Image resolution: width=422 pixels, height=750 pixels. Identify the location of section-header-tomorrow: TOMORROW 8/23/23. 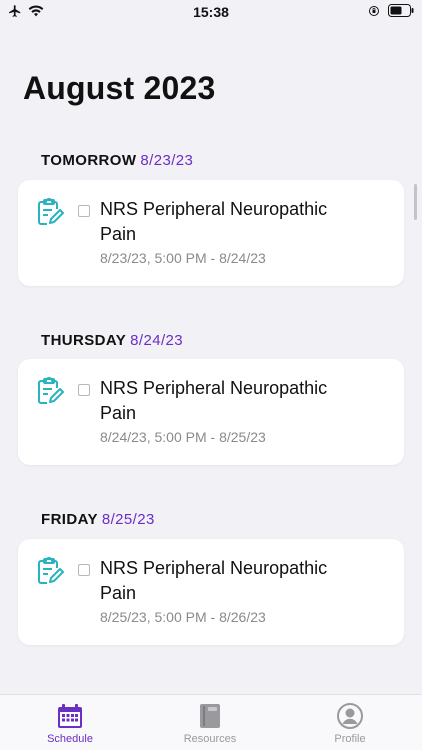
(117, 160).